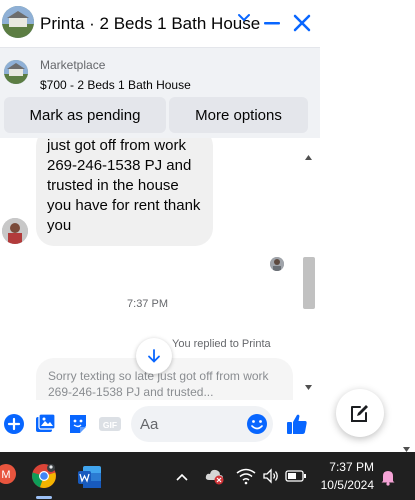  Describe the element at coordinates (302, 23) in the screenshot. I see `close-icon` at that location.